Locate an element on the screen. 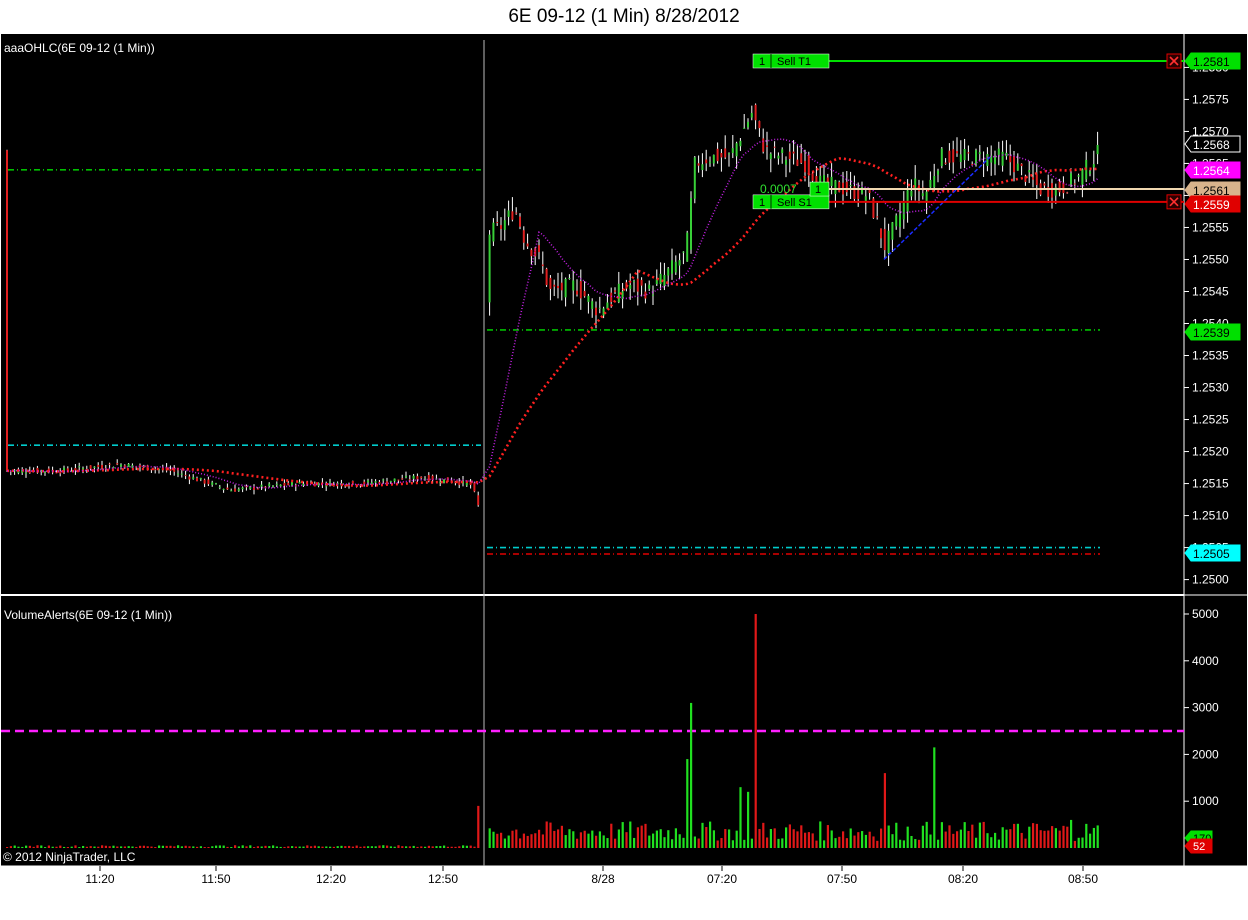  position-pnl: 0.0007 is located at coordinates (778, 189).